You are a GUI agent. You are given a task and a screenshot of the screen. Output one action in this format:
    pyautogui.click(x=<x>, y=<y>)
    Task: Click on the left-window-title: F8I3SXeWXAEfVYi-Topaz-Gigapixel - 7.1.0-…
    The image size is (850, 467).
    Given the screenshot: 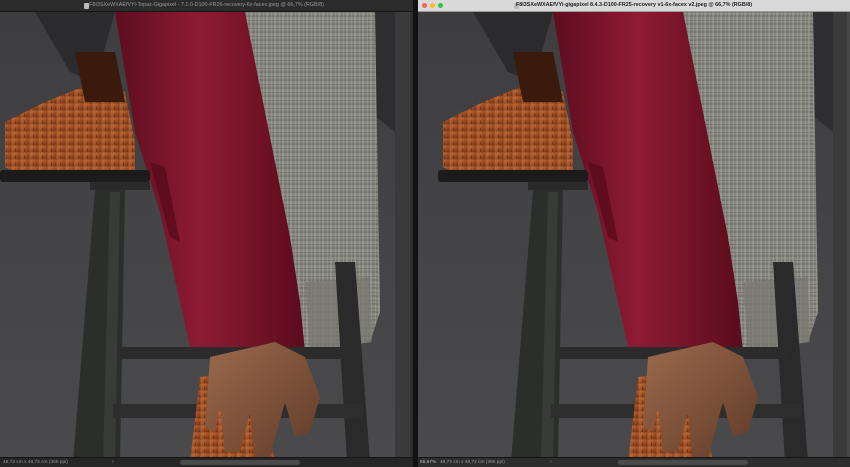 What is the action you would take?
    pyautogui.click(x=206, y=5)
    